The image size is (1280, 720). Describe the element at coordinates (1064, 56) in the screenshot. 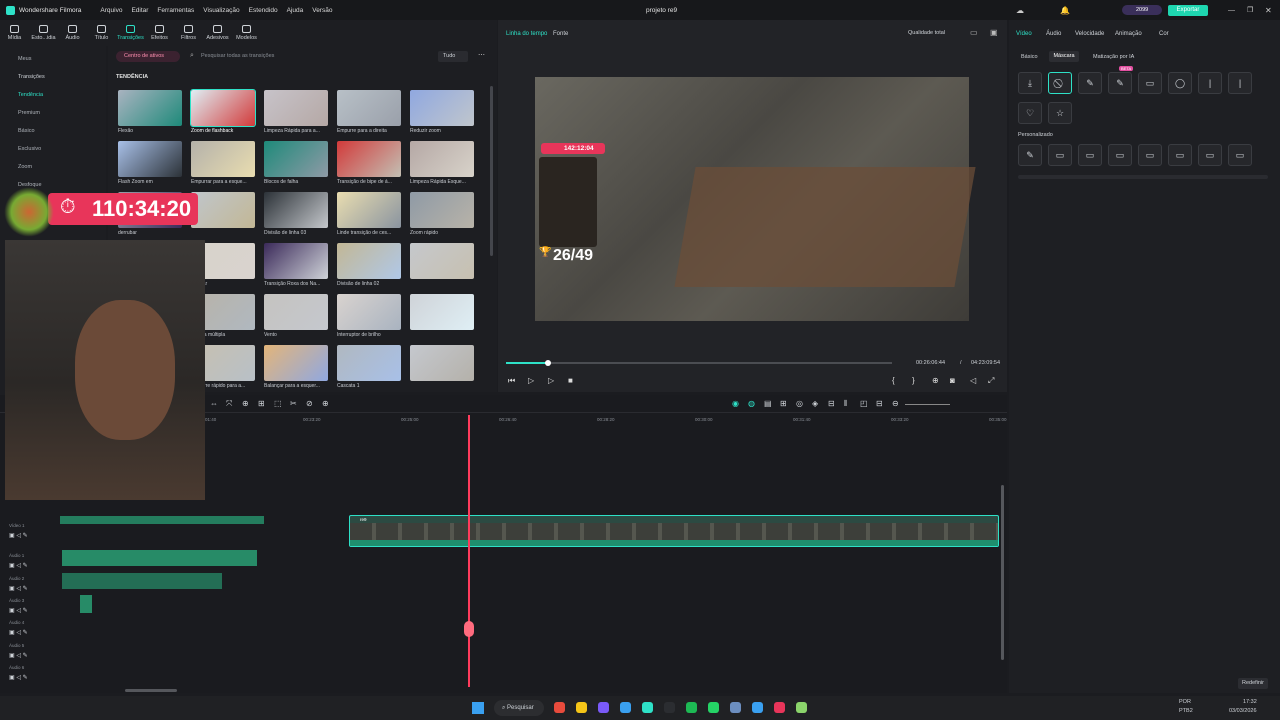

I see `subtab-mask: Máscara` at that location.